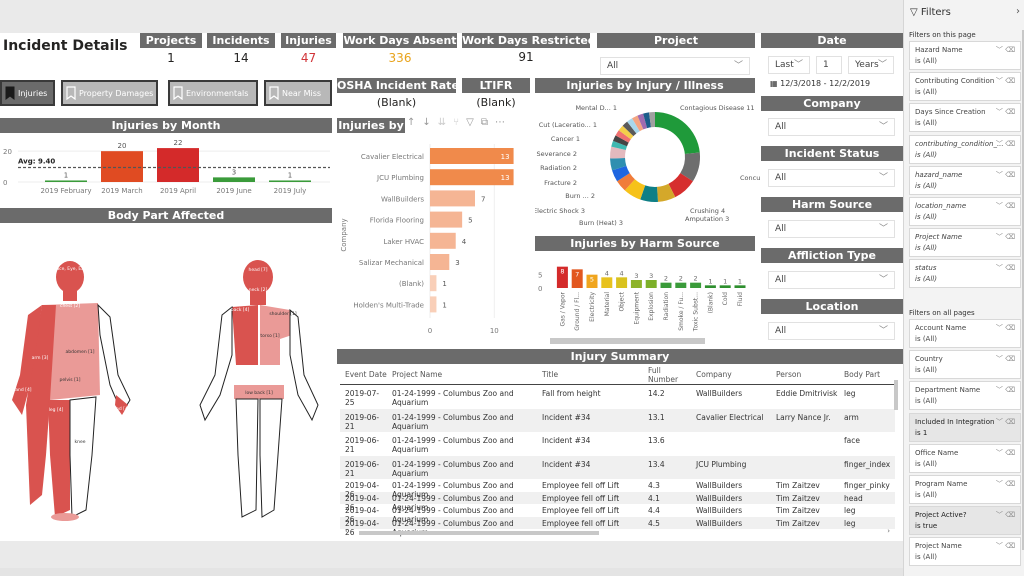 The width and height of the screenshot is (1024, 576). What do you see at coordinates (965, 521) in the screenshot?
I see `filter-card: Project Active? is true ﹀ ⌫` at bounding box center [965, 521].